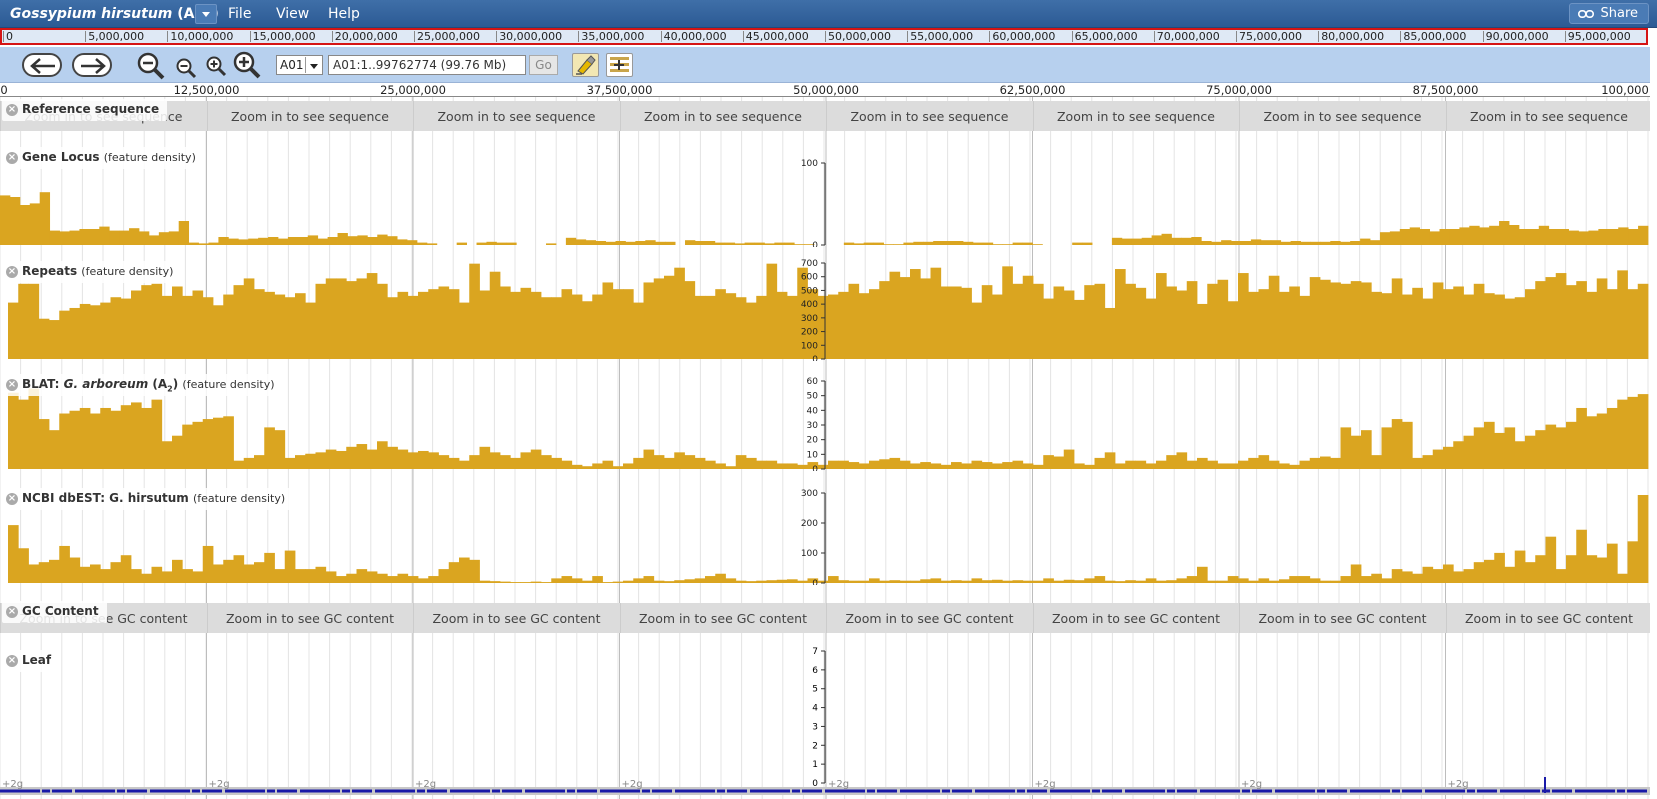 The height and width of the screenshot is (799, 1657). I want to click on refseq-select: A01, so click(299, 65).